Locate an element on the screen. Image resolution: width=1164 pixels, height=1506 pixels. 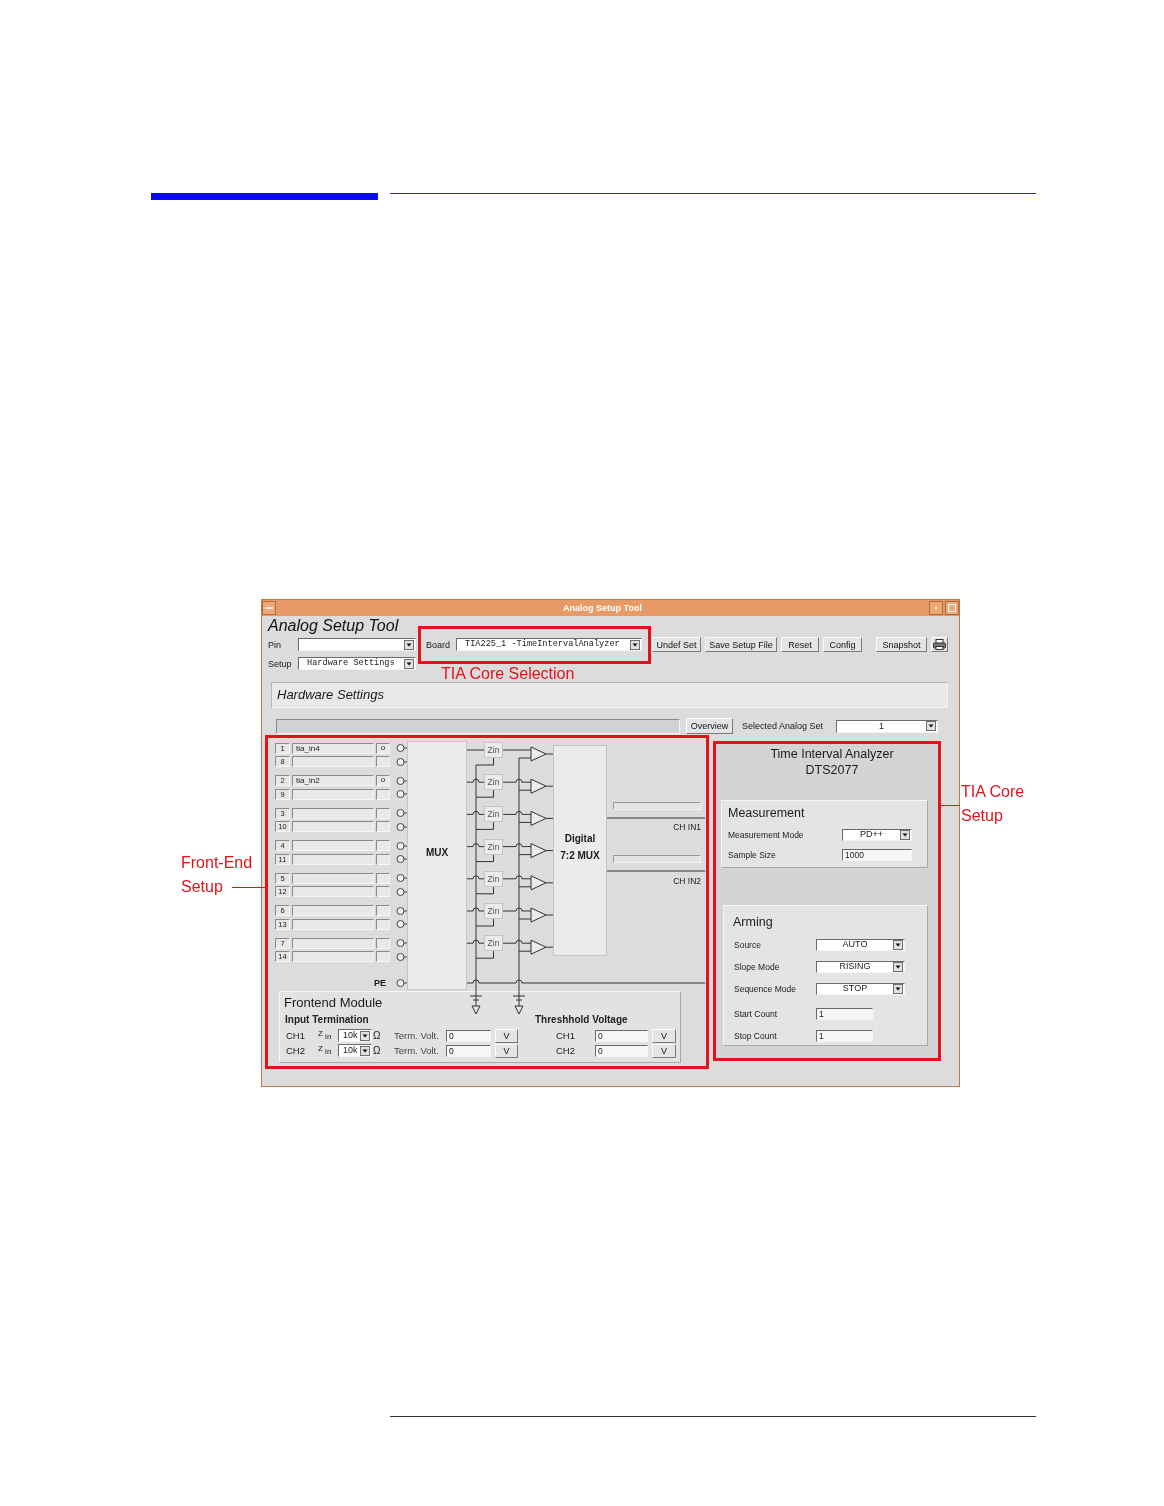
option-dropdown: AUTO is located at coordinates (860, 944).